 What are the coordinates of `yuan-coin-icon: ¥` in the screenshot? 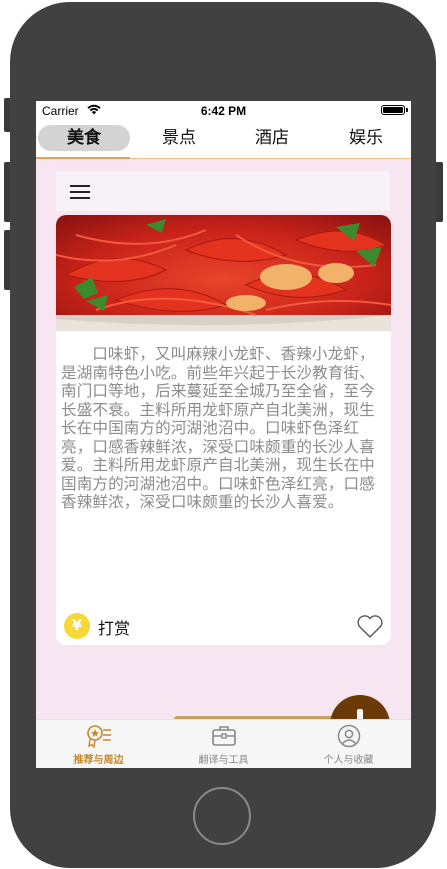 It's located at (77, 626).